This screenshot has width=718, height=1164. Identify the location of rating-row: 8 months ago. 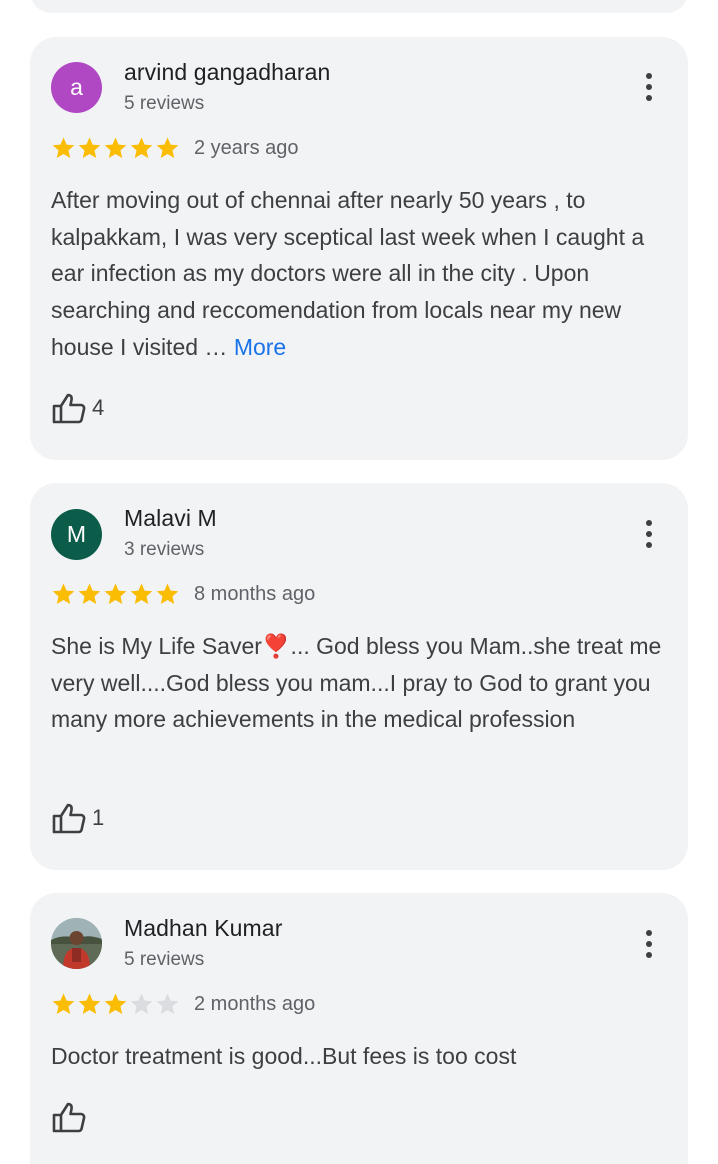
(183, 594).